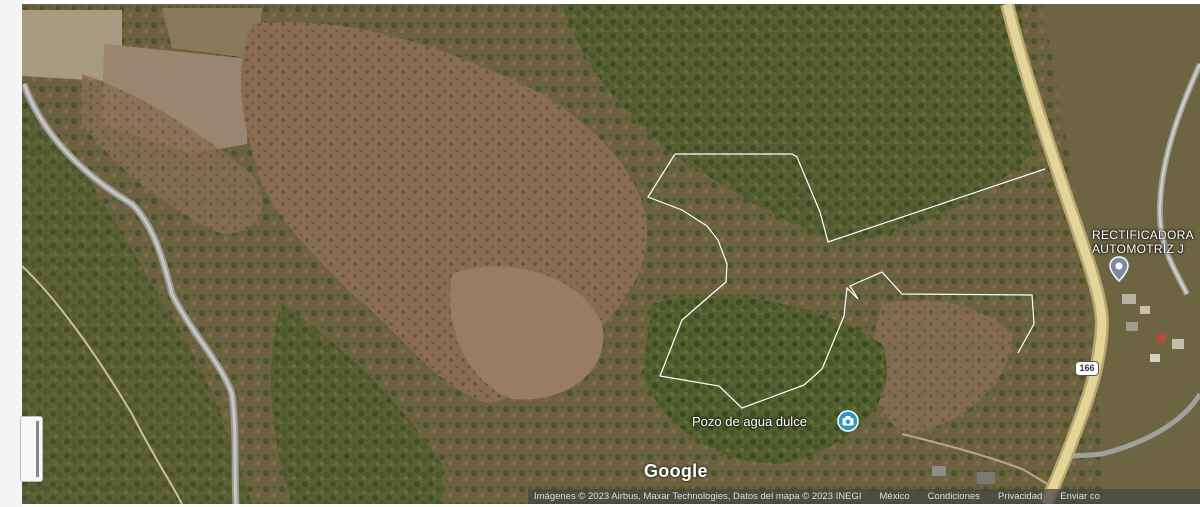 The image size is (1200, 507). Describe the element at coordinates (1080, 496) in the screenshot. I see `feedback-link: Enviar co` at that location.